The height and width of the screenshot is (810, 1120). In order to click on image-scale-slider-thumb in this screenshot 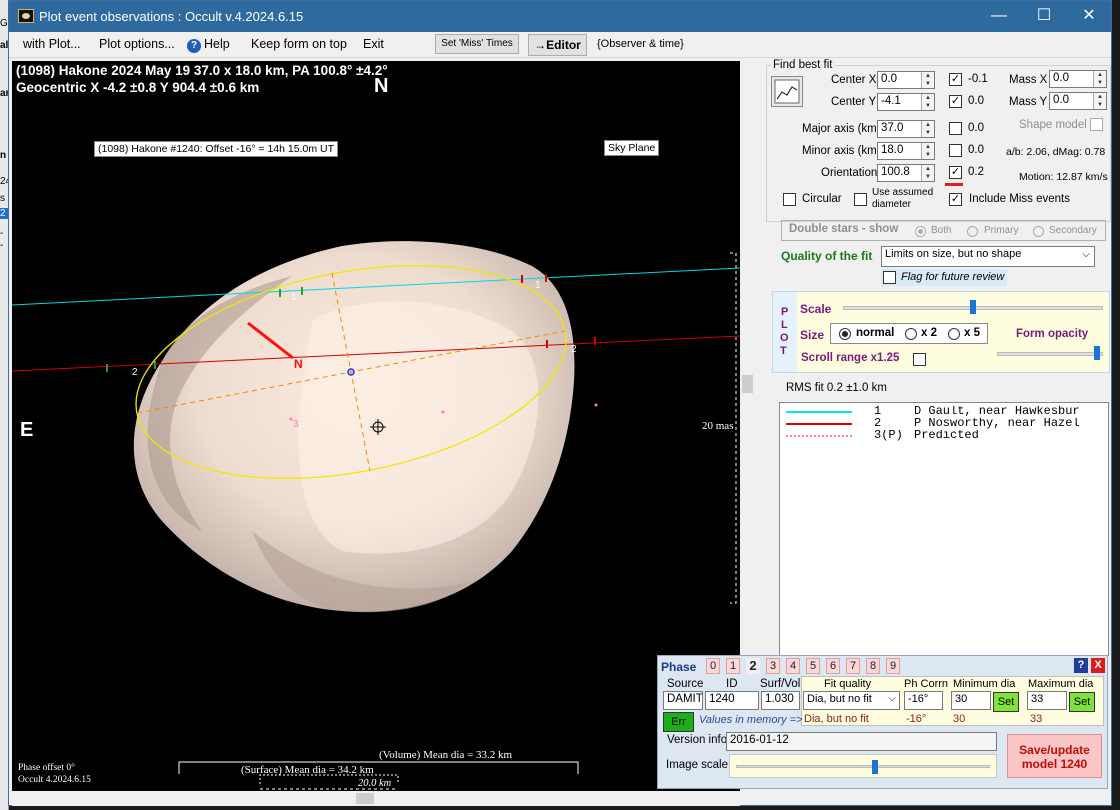, I will do `click(875, 767)`.